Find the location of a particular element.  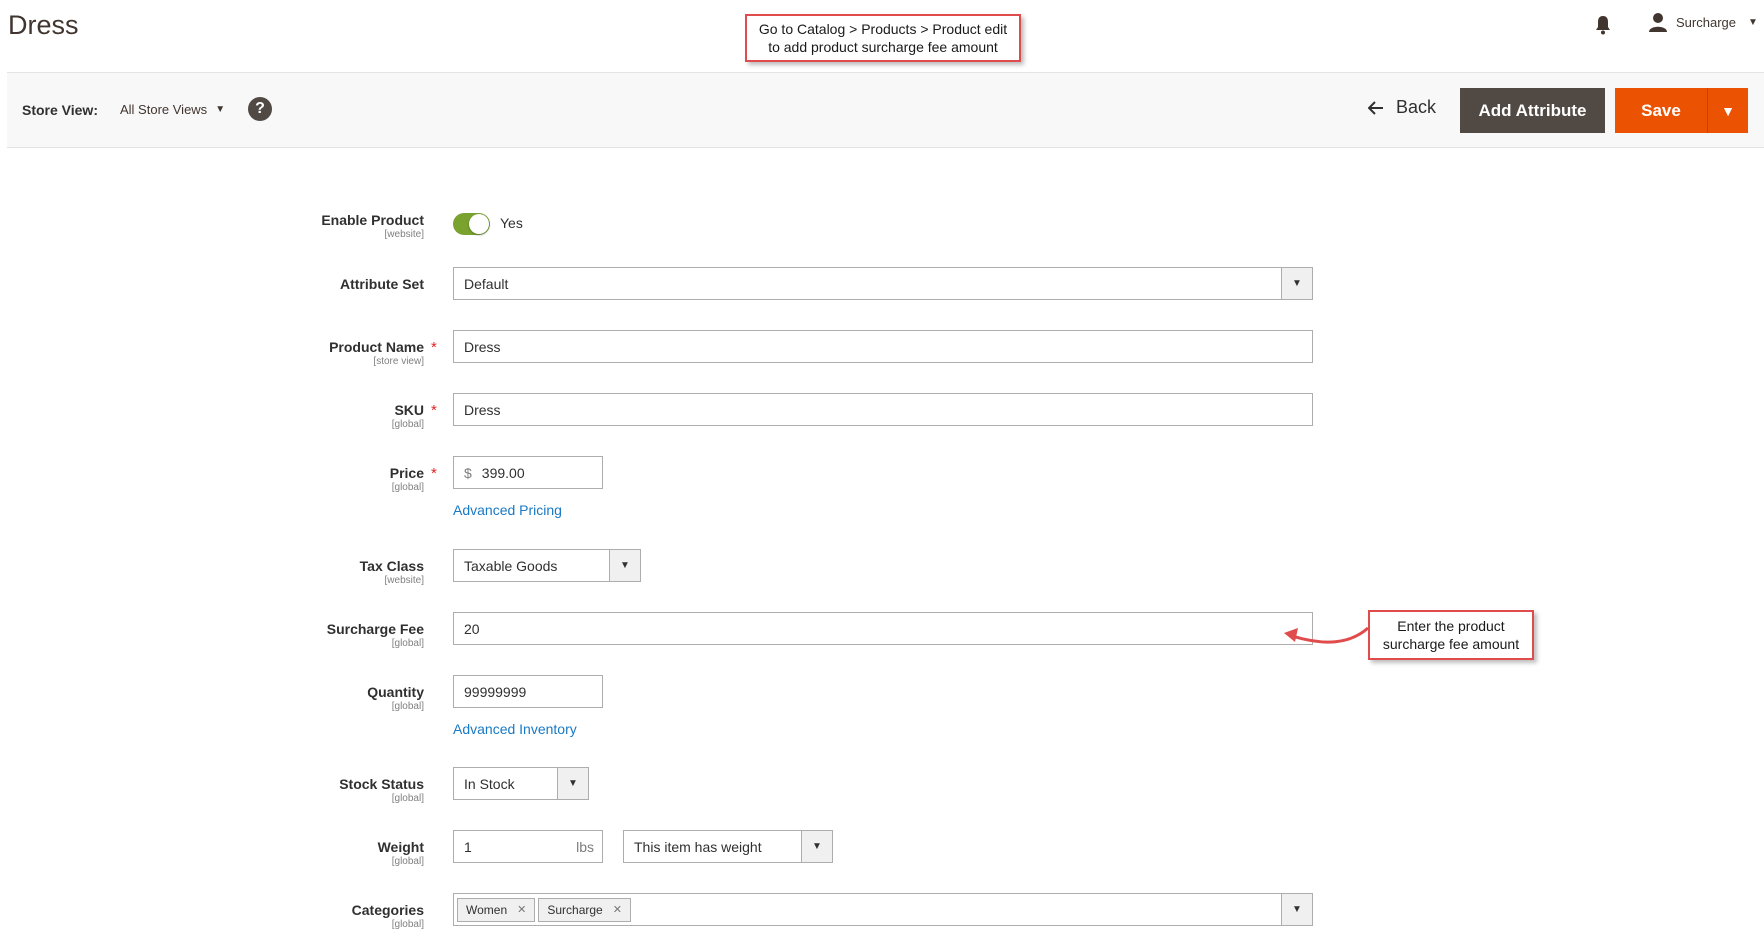

enable-product-value: Yes is located at coordinates (511, 223).